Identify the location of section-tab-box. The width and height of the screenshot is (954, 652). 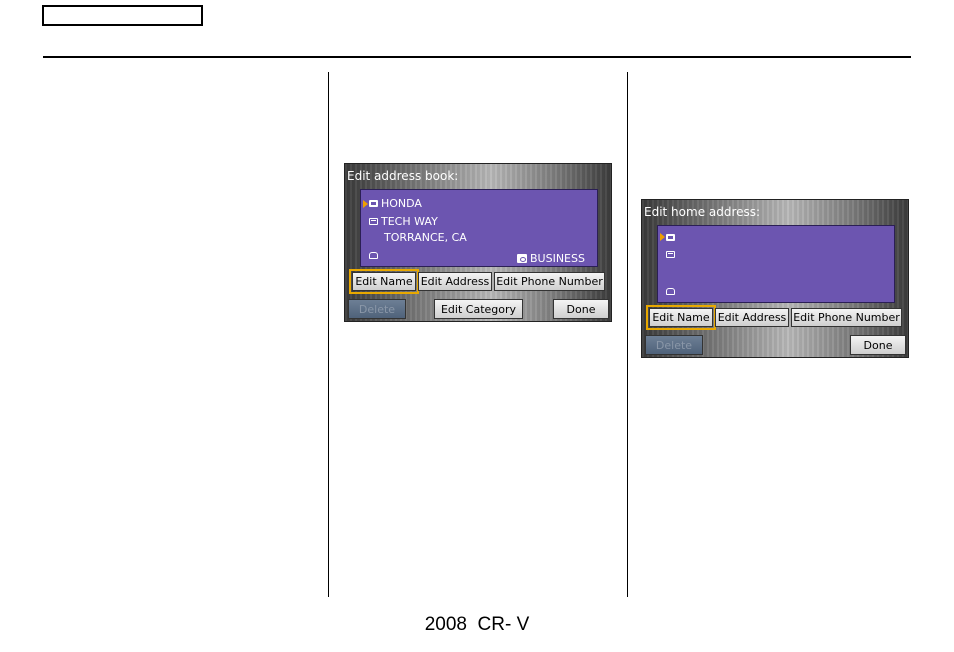
(122, 15).